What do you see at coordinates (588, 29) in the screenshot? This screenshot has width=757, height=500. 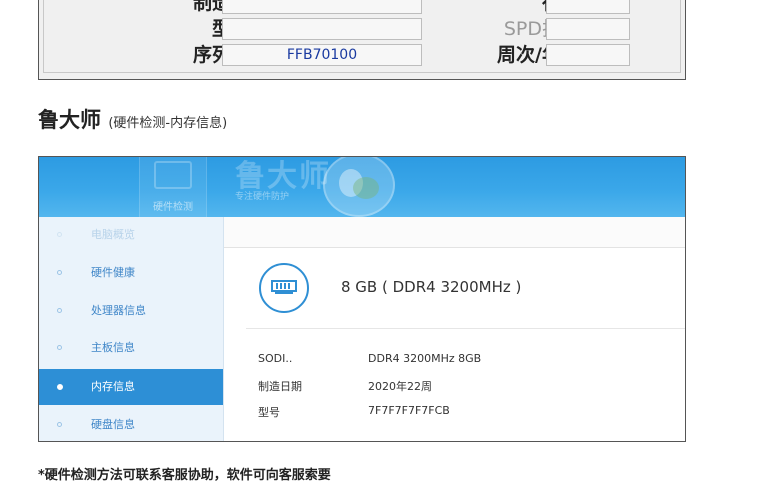 I see `spd-ext-value` at bounding box center [588, 29].